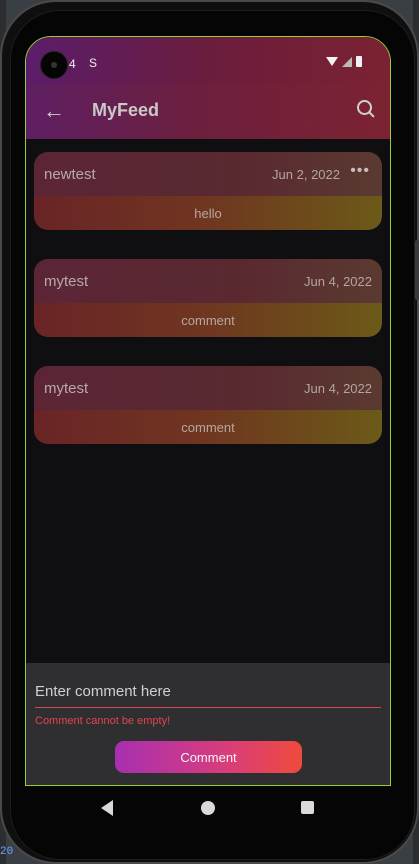 Image resolution: width=419 pixels, height=864 pixels. I want to click on status-icons, so click(344, 61).